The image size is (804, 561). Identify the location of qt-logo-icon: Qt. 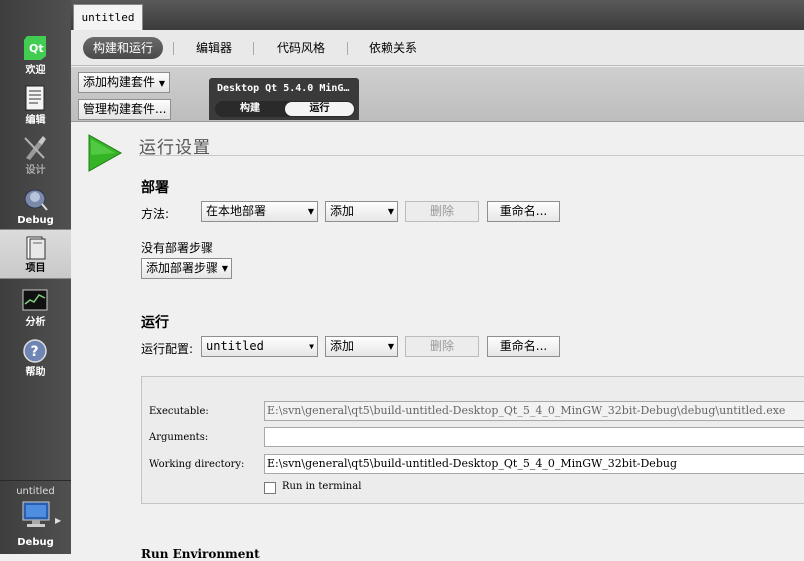
(35, 48).